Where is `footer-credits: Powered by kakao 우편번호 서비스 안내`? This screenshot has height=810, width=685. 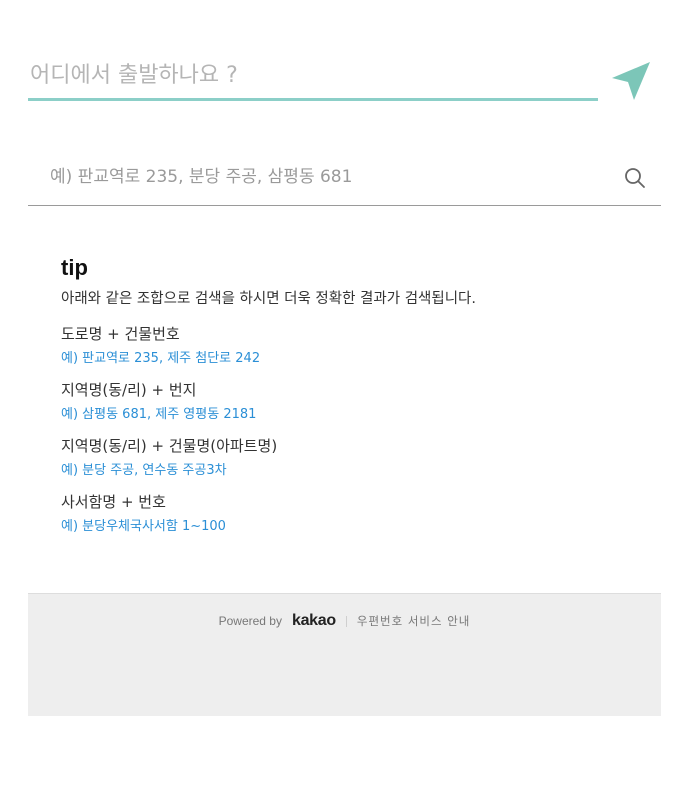 footer-credits: Powered by kakao 우편번호 서비스 안내 is located at coordinates (344, 621).